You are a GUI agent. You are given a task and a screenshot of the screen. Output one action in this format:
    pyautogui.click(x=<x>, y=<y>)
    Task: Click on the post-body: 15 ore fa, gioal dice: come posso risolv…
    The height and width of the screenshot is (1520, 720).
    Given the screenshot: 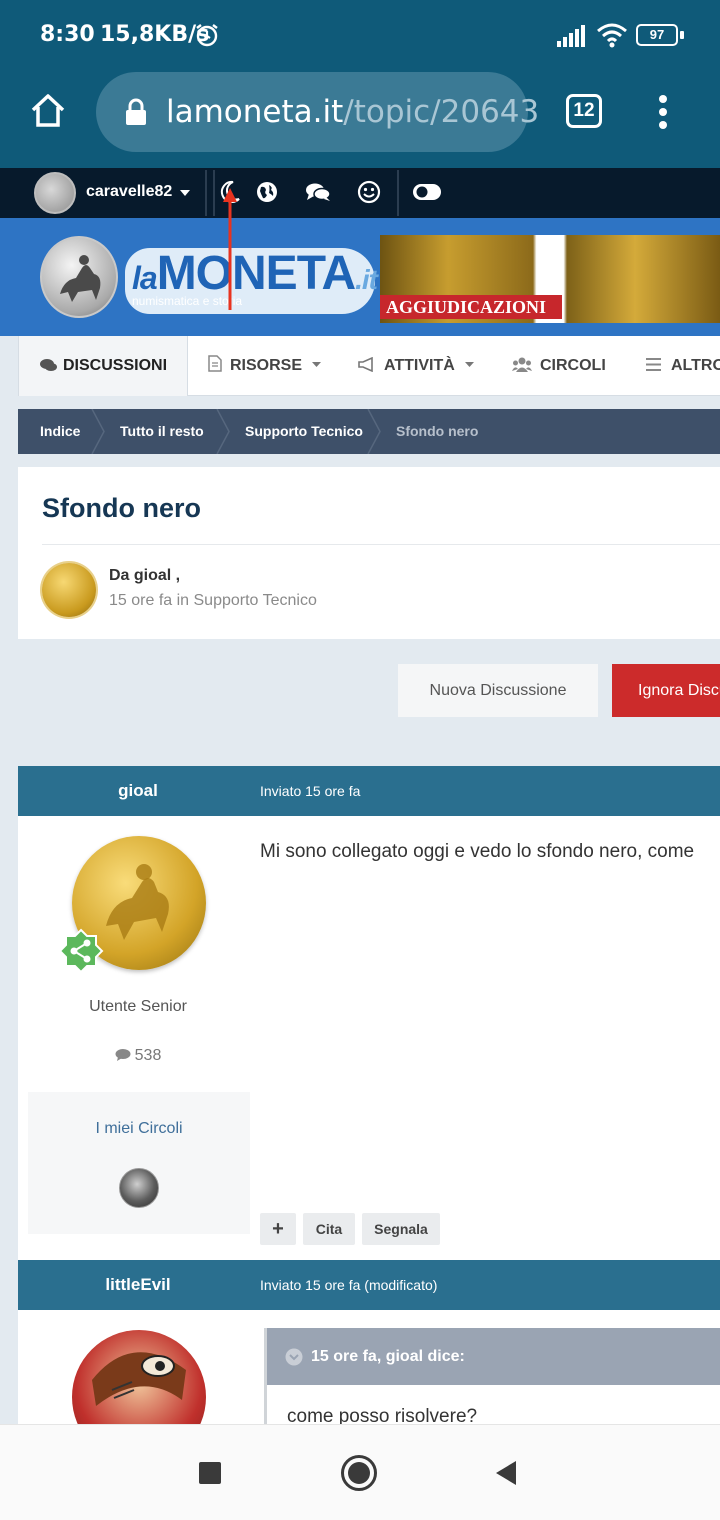 What is the action you would take?
    pyautogui.click(x=369, y=1367)
    